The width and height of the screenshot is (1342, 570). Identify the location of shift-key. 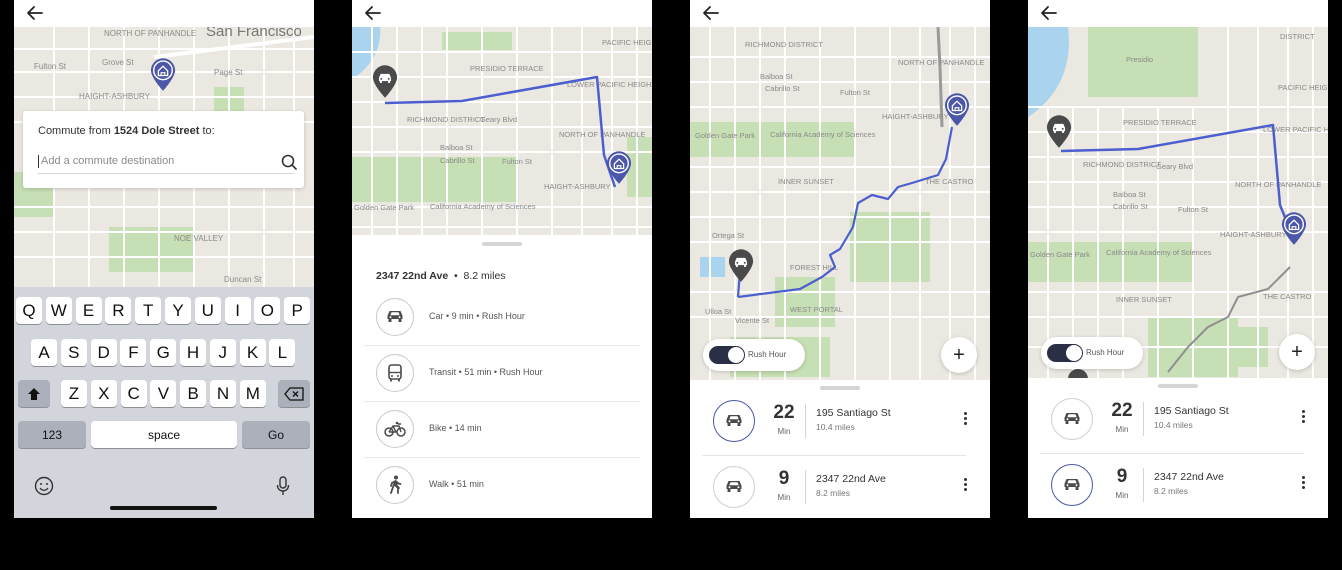
(34, 393).